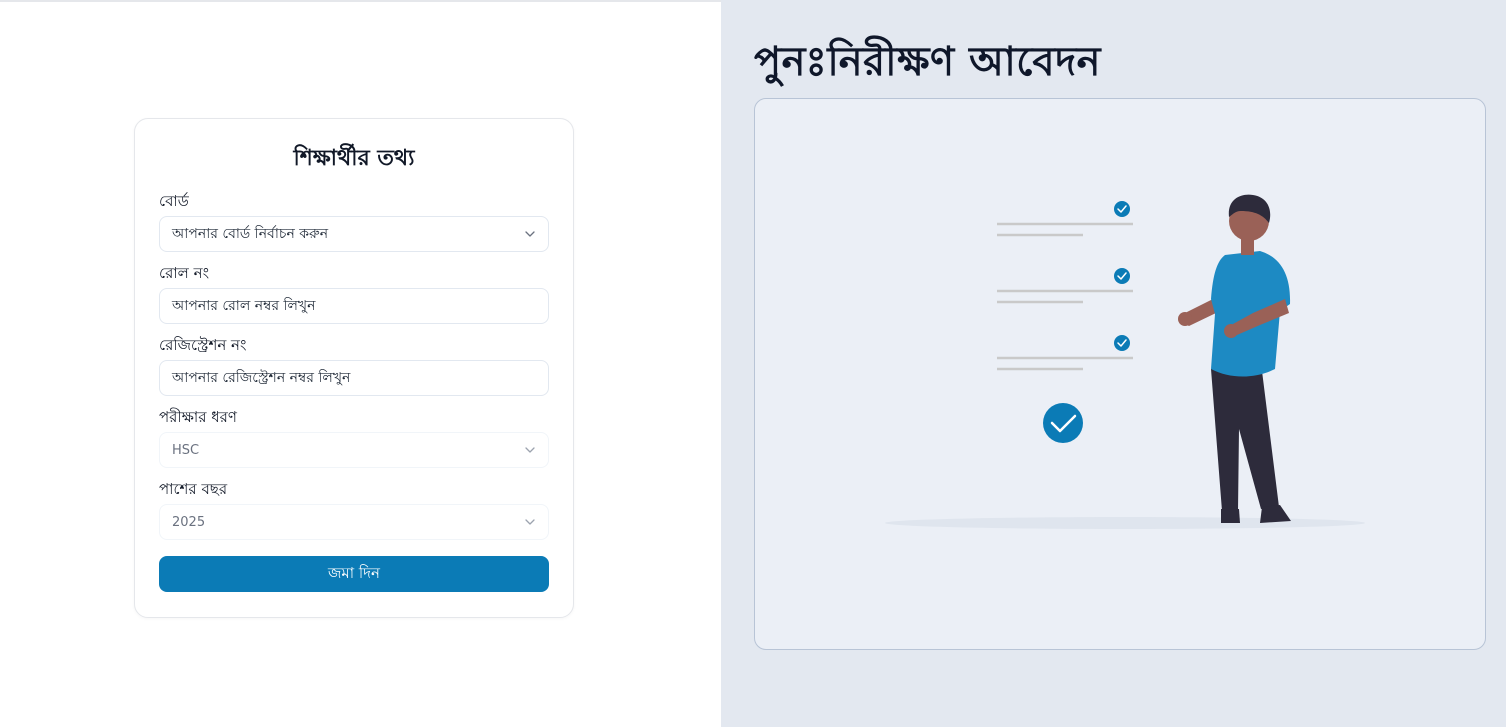 This screenshot has height=727, width=1506. Describe the element at coordinates (1065, 296) in the screenshot. I see `checklist` at that location.